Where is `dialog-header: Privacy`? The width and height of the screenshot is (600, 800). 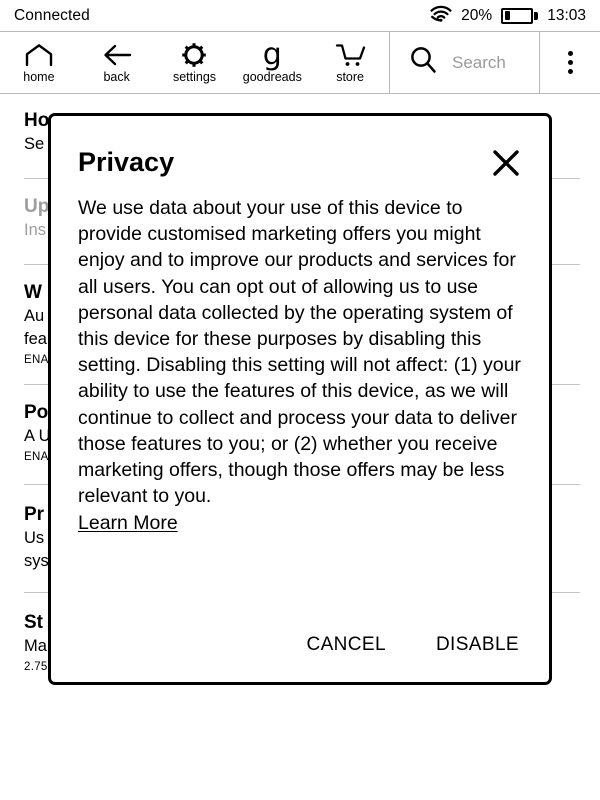
dialog-header: Privacy is located at coordinates (300, 148).